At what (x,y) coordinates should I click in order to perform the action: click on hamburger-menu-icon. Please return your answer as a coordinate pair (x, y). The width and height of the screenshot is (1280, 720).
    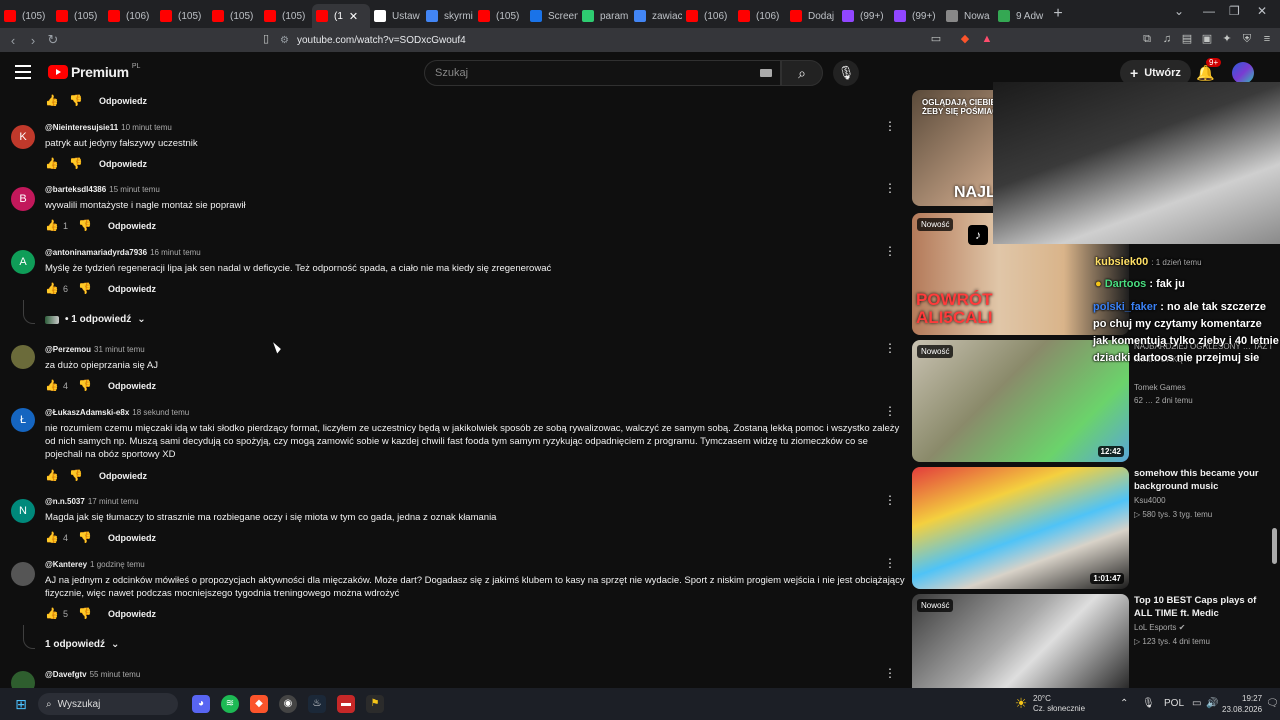
    Looking at the image, I should click on (23, 72).